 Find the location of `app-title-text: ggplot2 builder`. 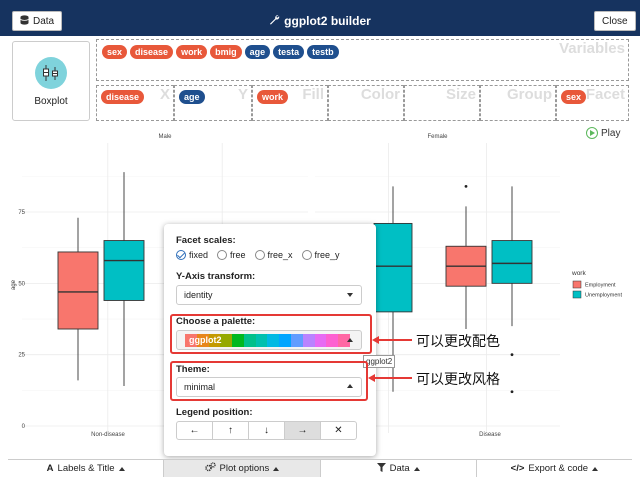

app-title-text: ggplot2 builder is located at coordinates (327, 21).